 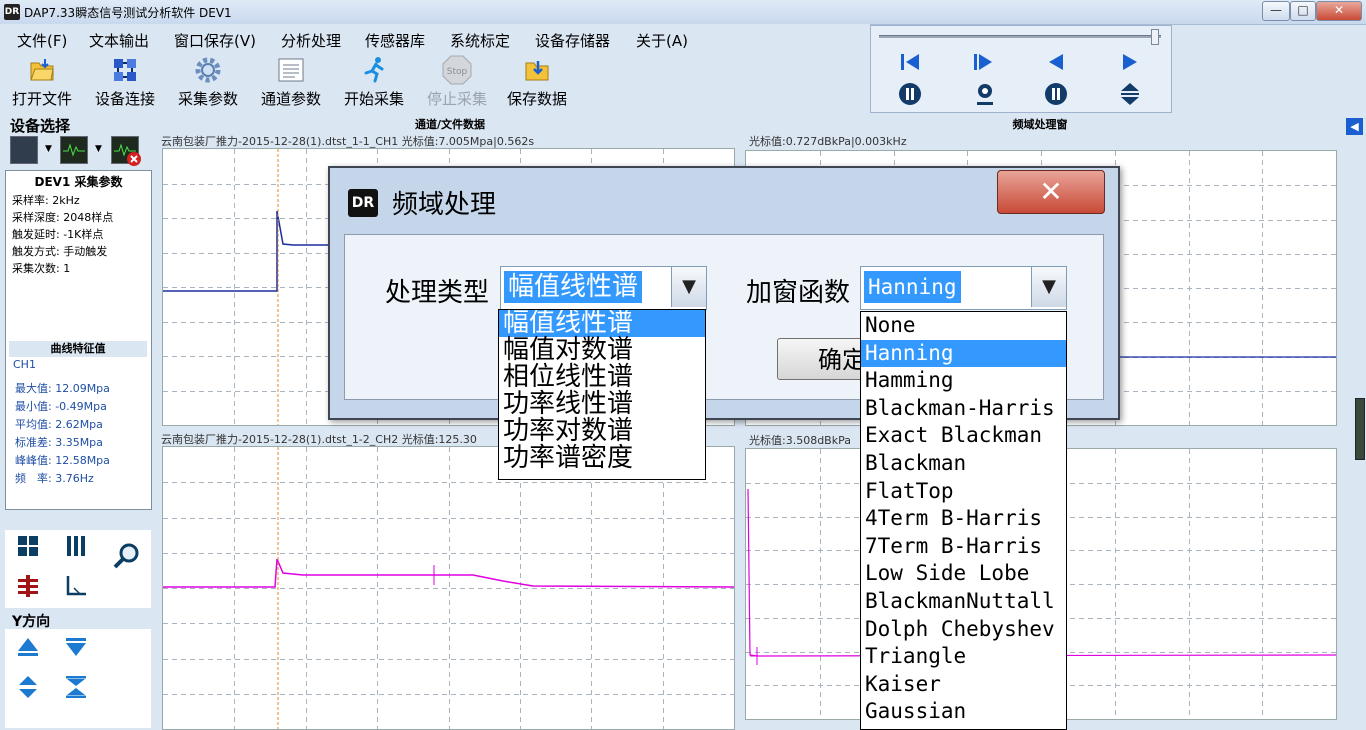 I want to click on channel-params-label: 通道参数, so click(x=290, y=99).